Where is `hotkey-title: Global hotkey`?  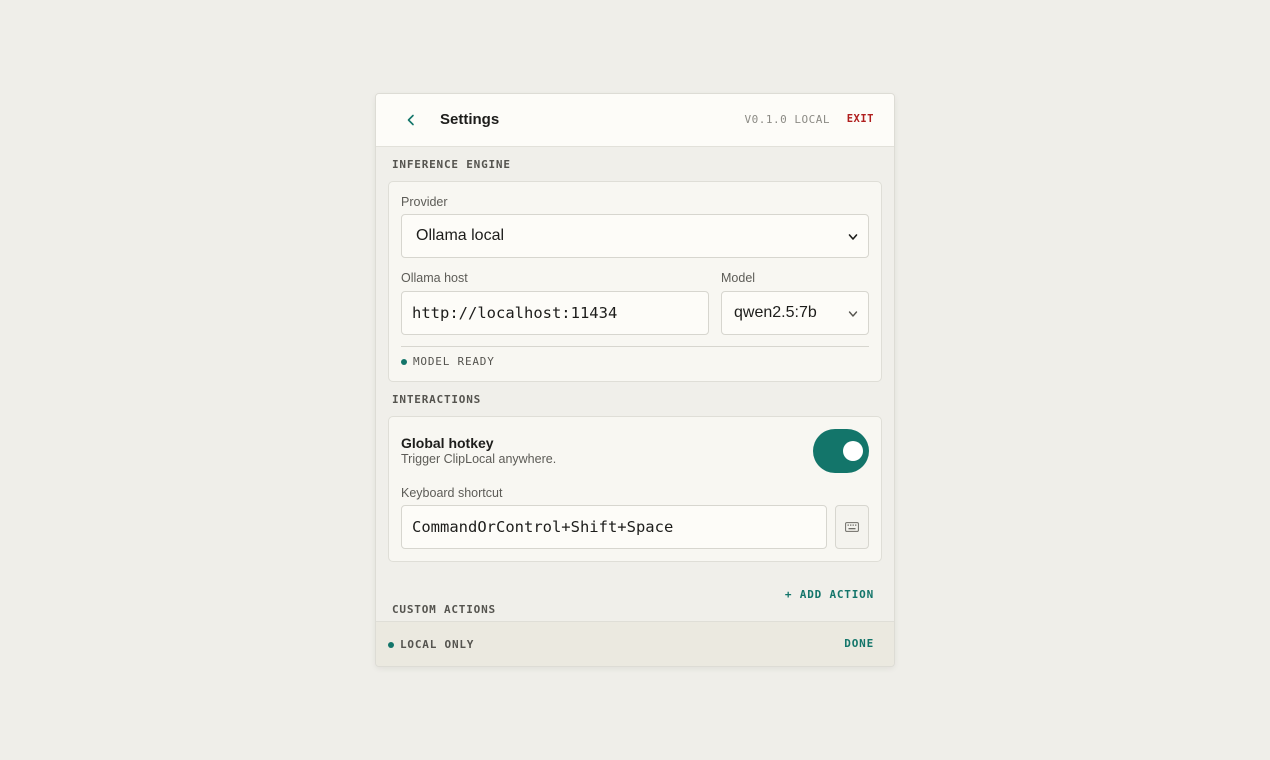 hotkey-title: Global hotkey is located at coordinates (447, 443).